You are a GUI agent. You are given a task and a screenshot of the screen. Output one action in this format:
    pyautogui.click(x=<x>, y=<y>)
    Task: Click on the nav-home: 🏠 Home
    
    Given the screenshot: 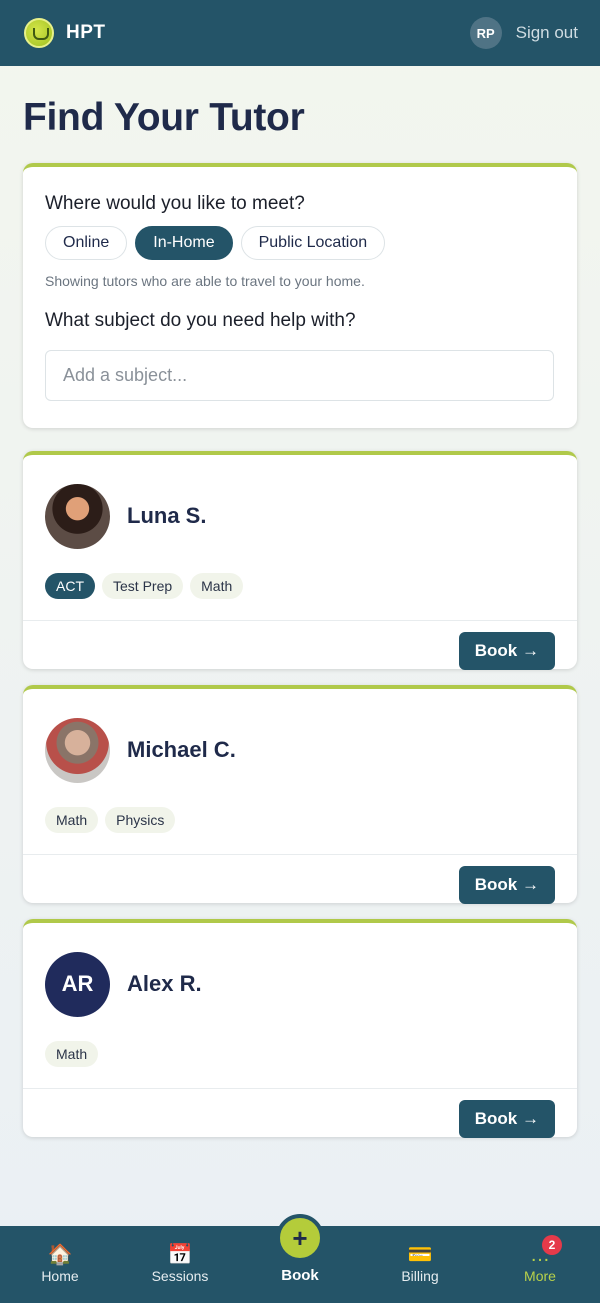 What is the action you would take?
    pyautogui.click(x=60, y=1264)
    